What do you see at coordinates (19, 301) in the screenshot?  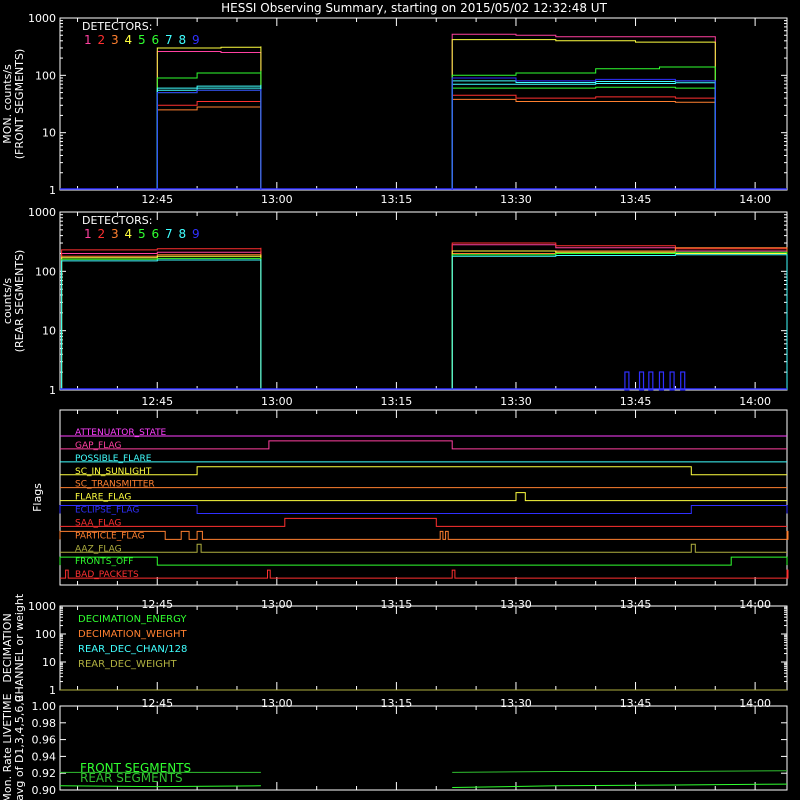 I see `y-axis-title: (REAR SEGMENTS)` at bounding box center [19, 301].